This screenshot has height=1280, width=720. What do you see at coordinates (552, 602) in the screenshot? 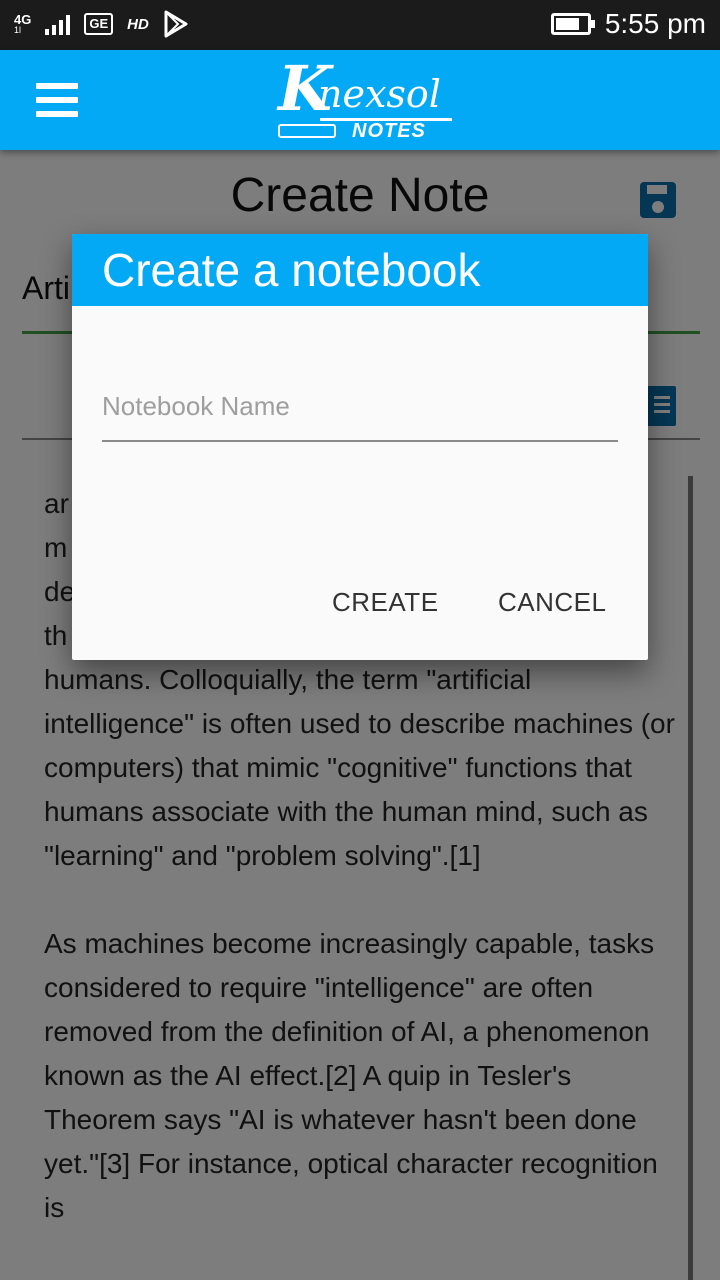
I see `cancel-button: CANCEL` at bounding box center [552, 602].